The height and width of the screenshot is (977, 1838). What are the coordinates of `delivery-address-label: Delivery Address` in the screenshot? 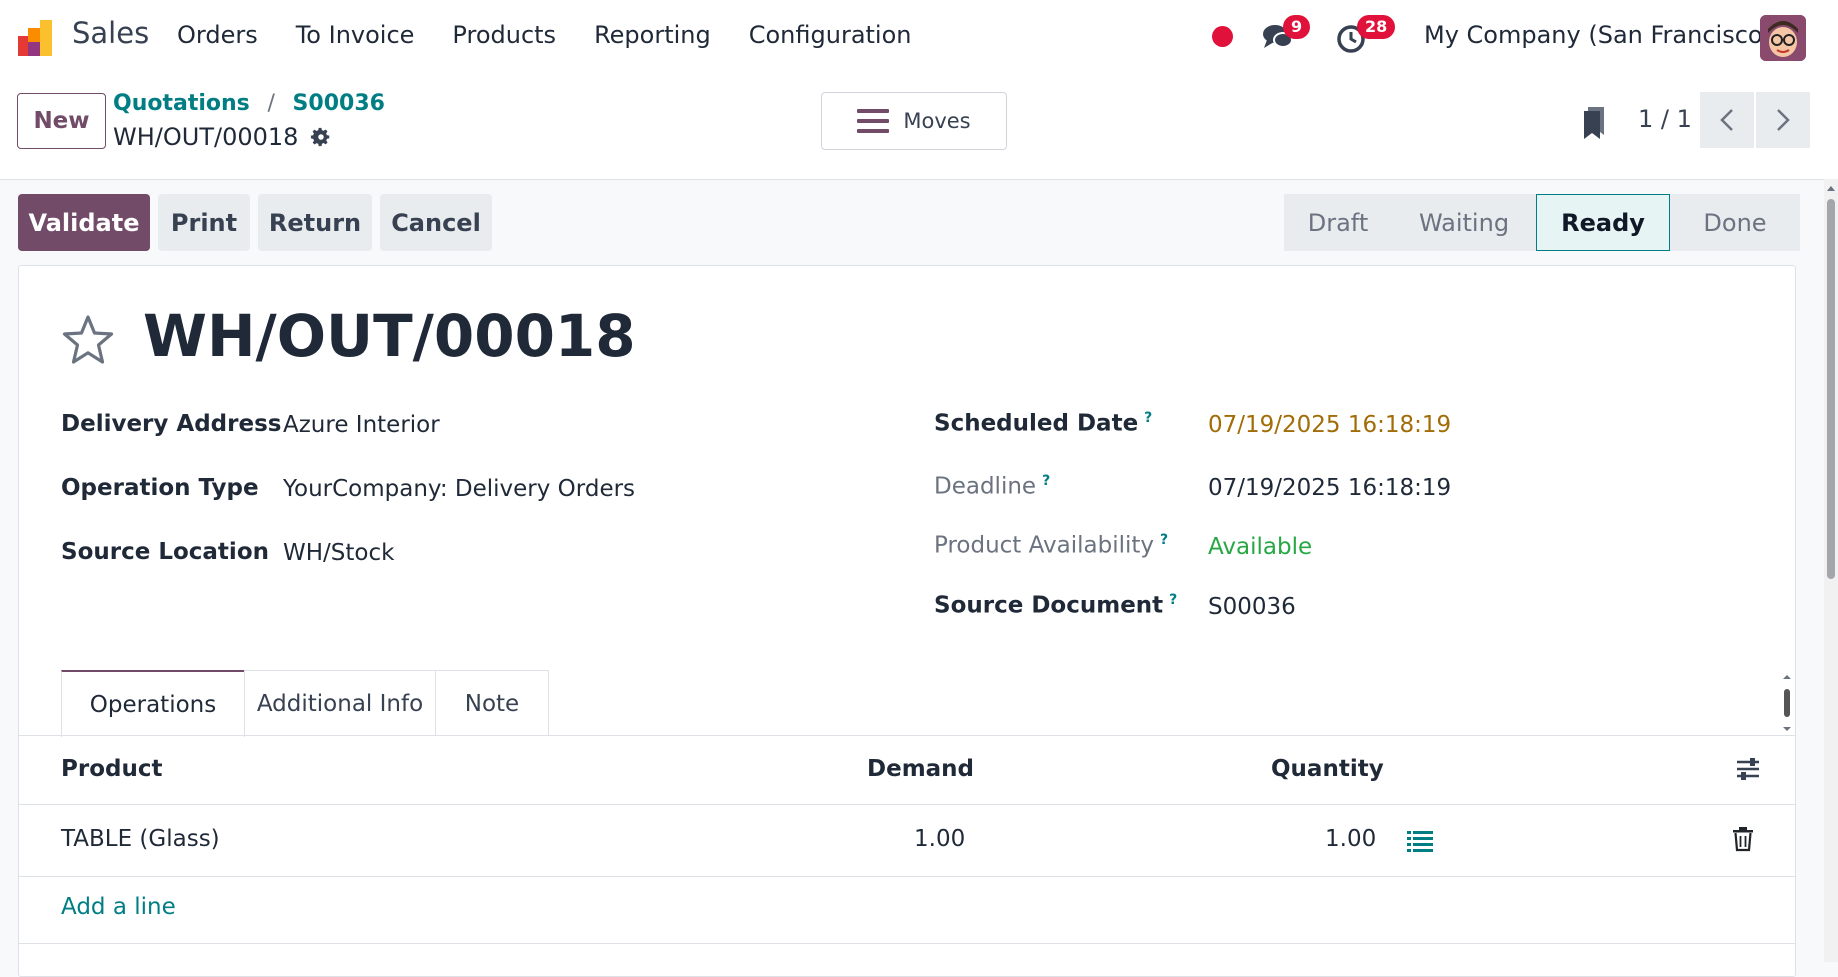 It's located at (171, 424).